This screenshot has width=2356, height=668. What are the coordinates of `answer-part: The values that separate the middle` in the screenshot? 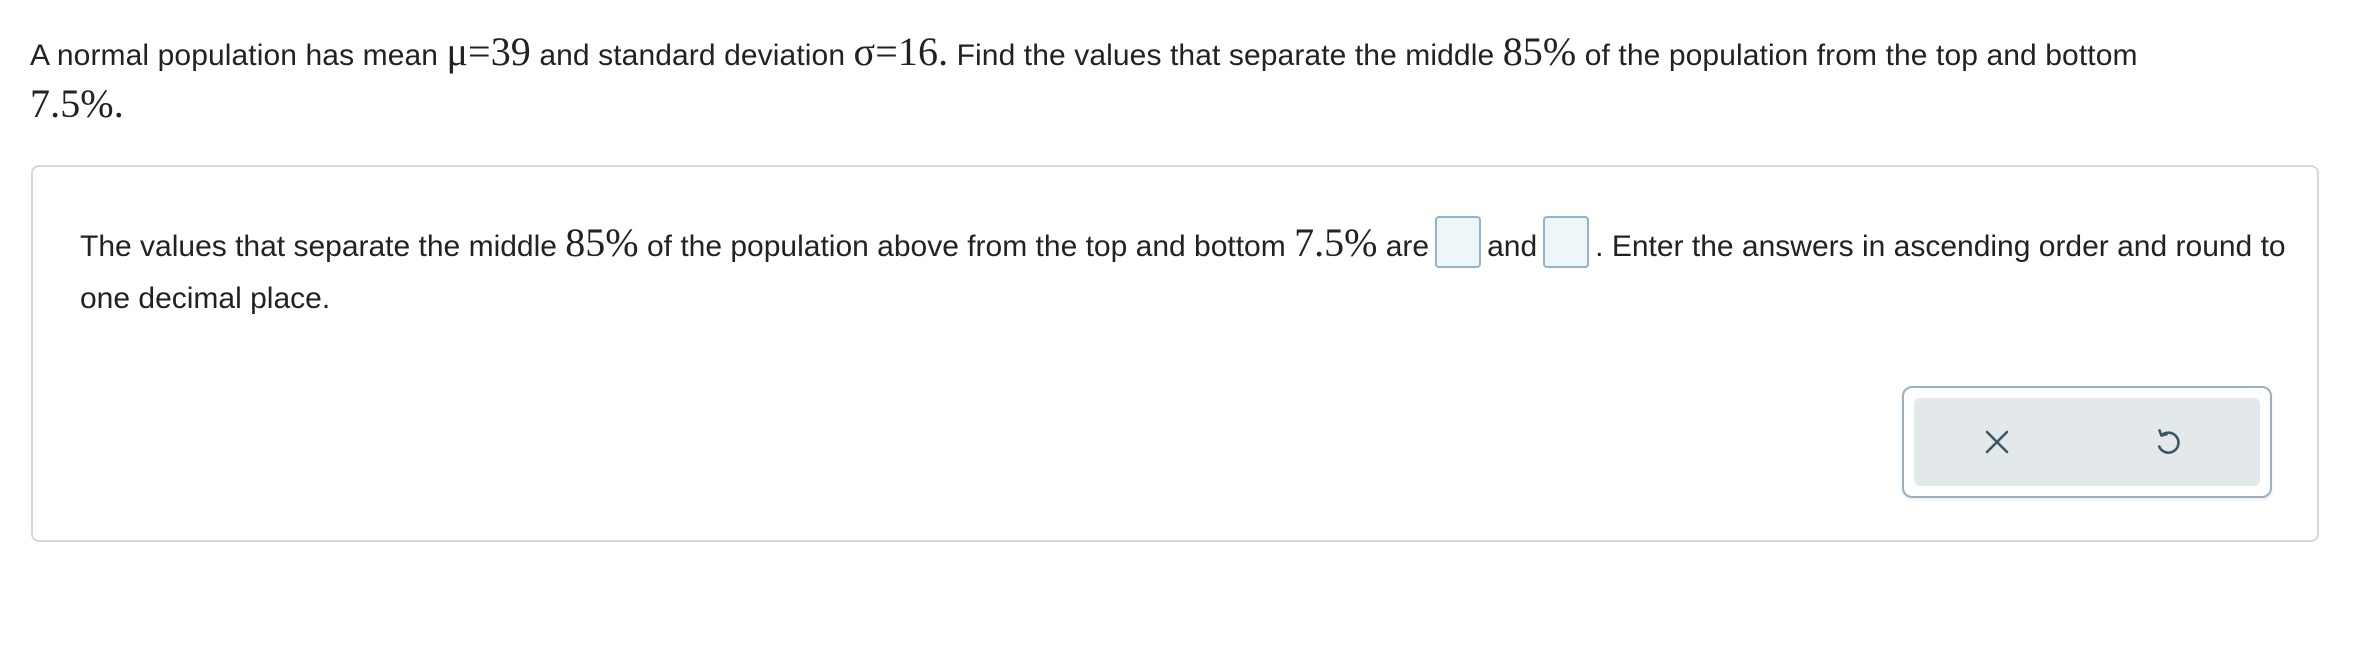 It's located at (323, 246).